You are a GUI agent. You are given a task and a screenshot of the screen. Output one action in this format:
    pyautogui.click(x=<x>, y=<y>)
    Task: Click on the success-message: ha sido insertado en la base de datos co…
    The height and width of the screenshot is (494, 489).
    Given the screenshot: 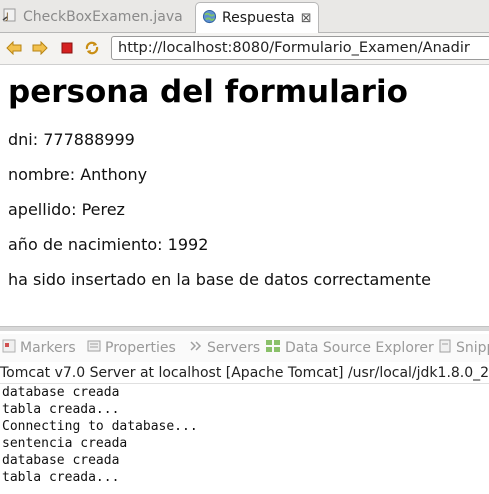 What is the action you would take?
    pyautogui.click(x=219, y=279)
    